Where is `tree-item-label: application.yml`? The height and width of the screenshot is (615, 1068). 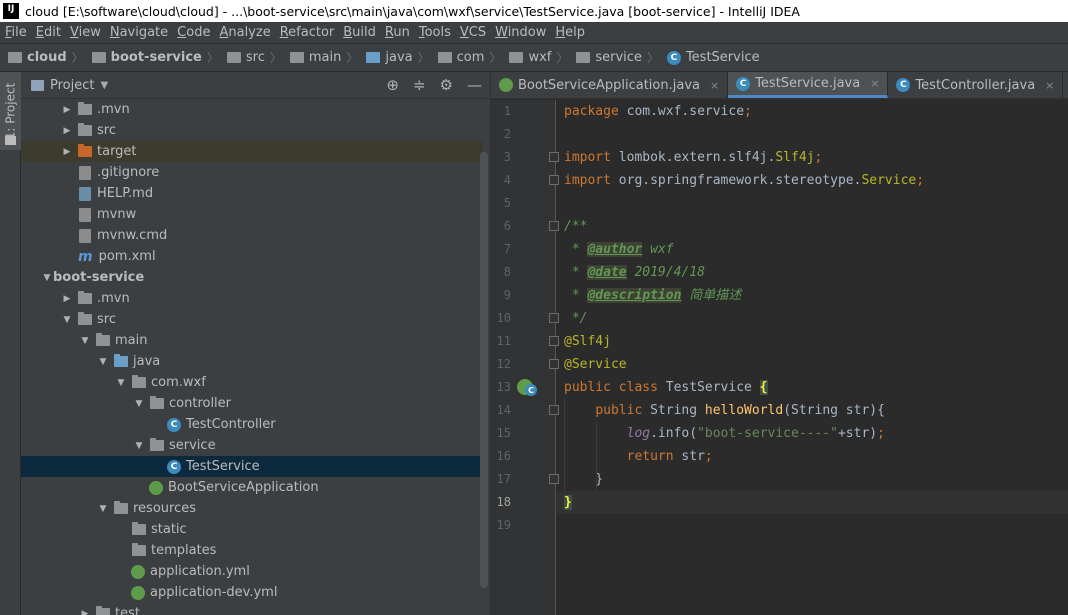 tree-item-label: application.yml is located at coordinates (200, 571).